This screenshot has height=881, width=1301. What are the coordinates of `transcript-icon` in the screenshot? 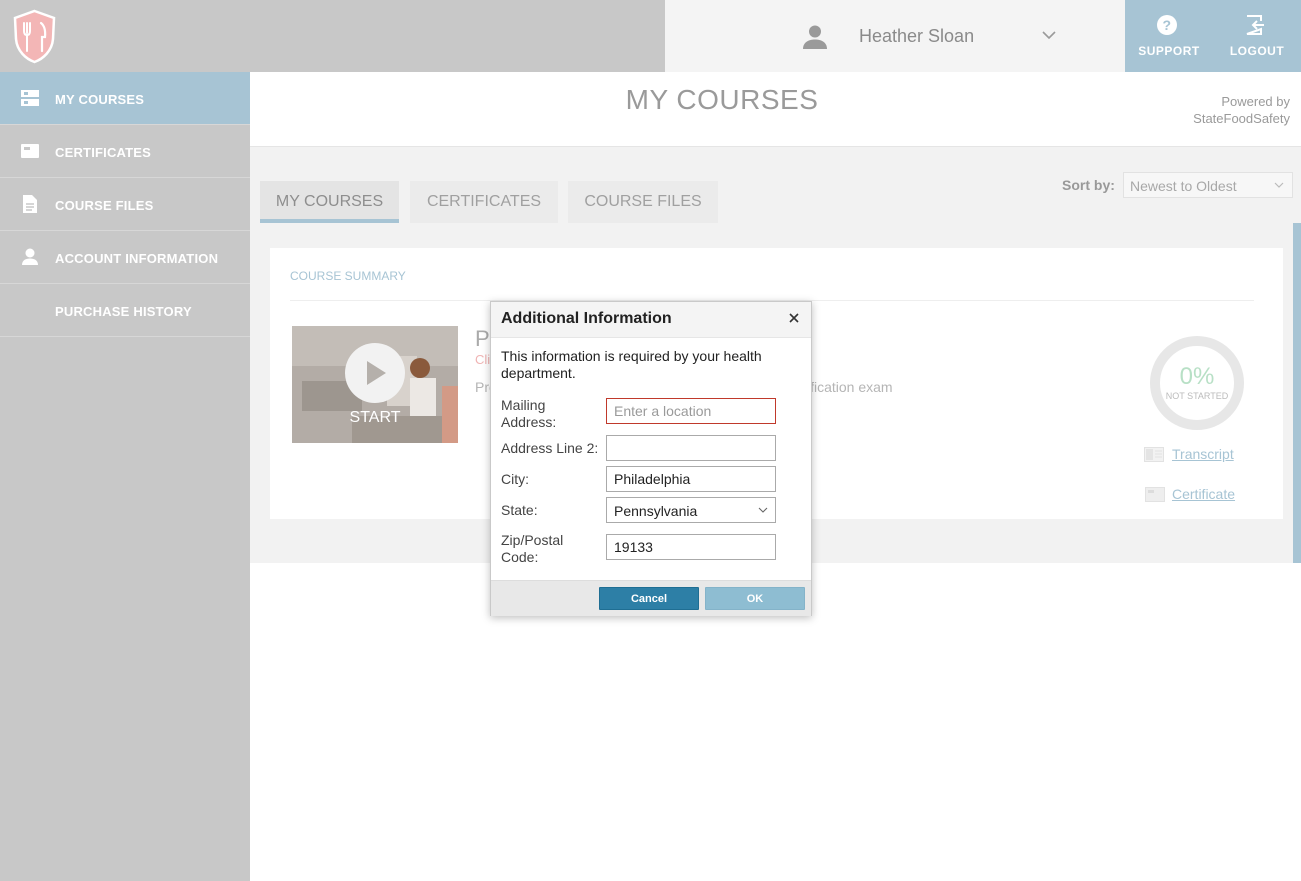 It's located at (1154, 454).